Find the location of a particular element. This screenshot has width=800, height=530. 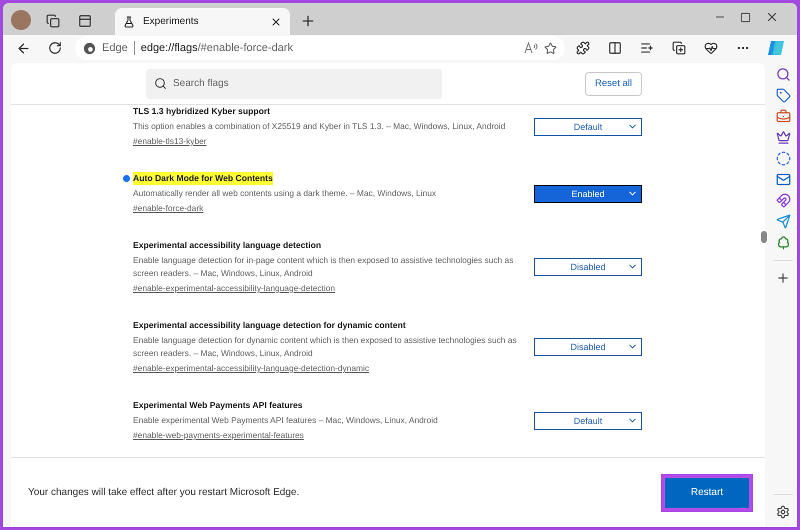

flask-icon is located at coordinates (129, 22).